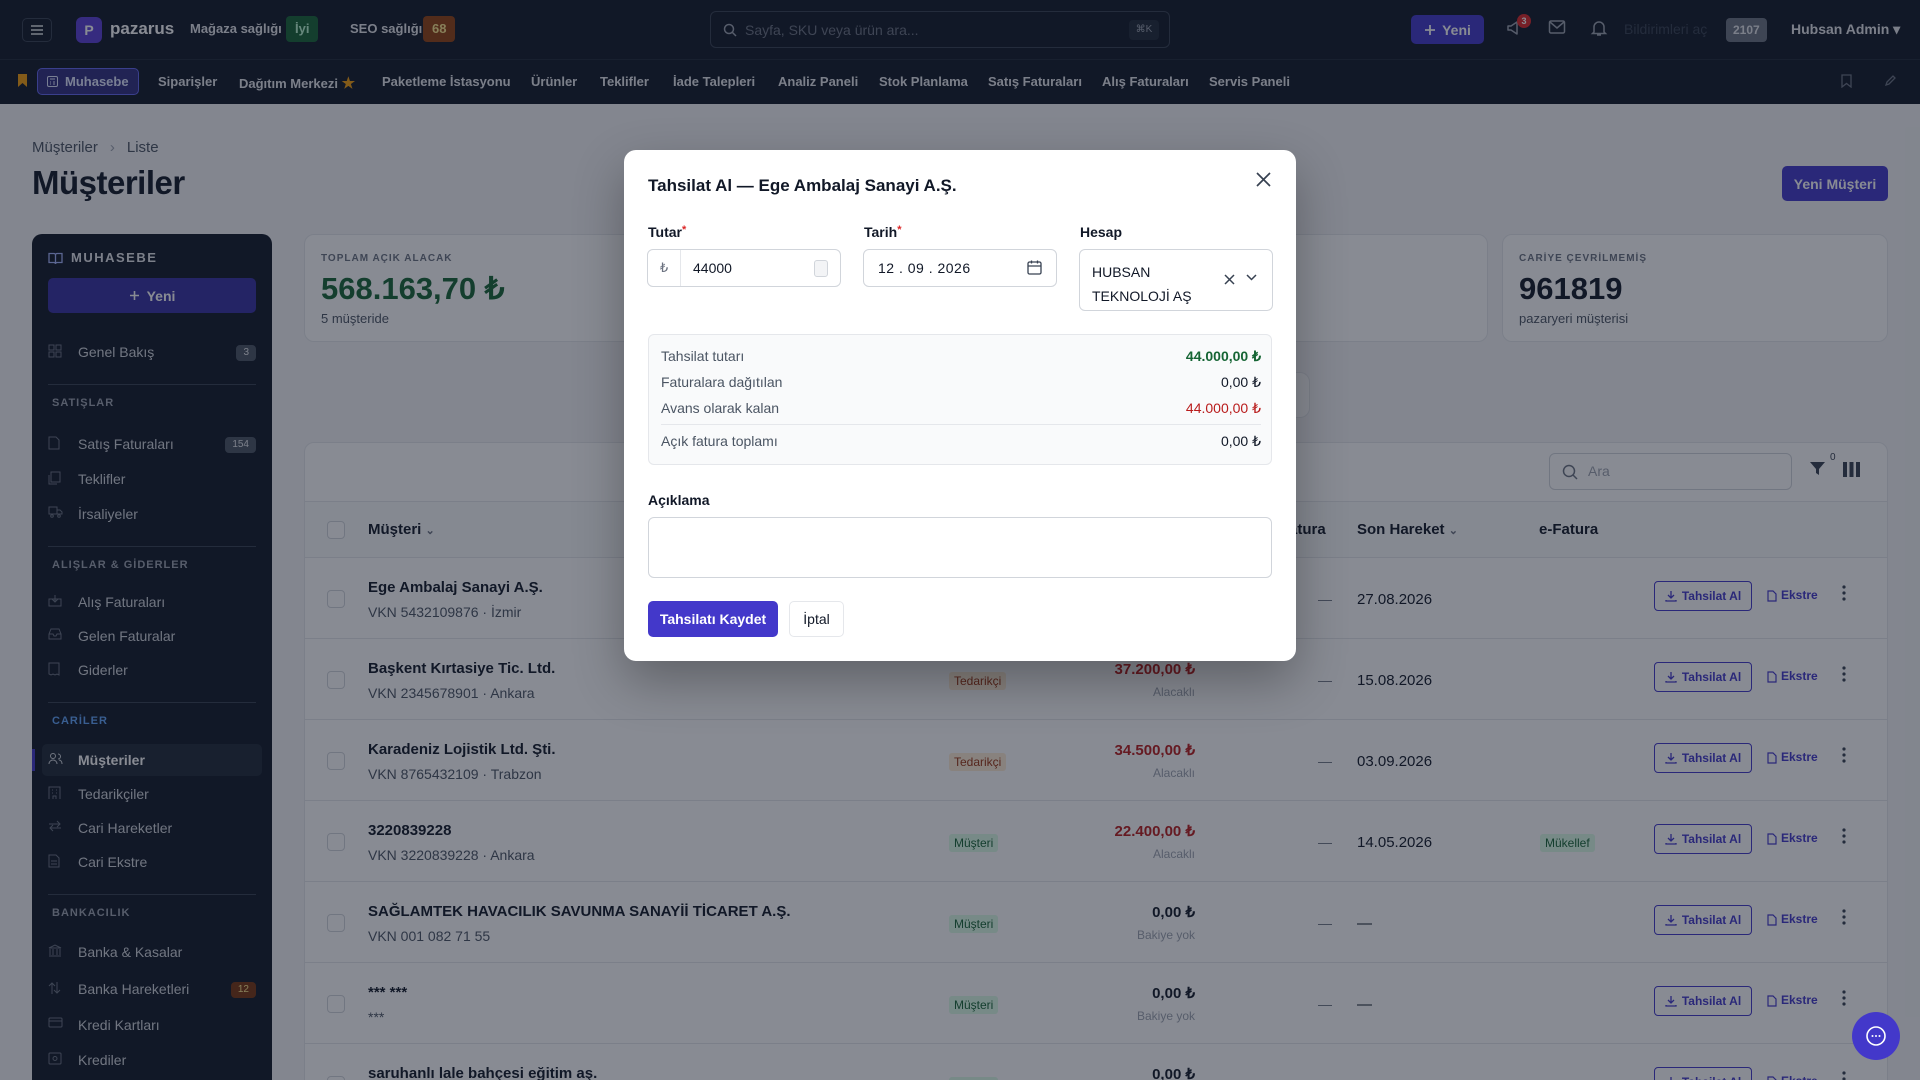 This screenshot has width=1920, height=1080. I want to click on amount-label: Tutar*, so click(667, 232).